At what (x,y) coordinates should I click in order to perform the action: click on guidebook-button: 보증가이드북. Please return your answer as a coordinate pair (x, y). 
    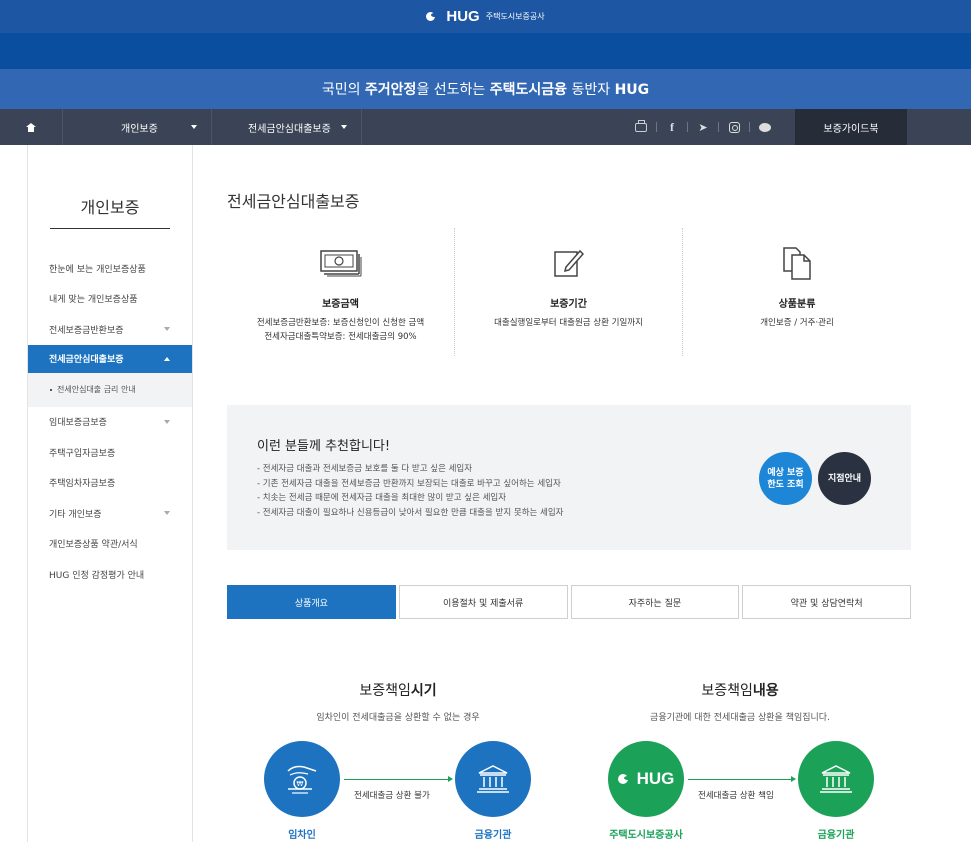
    Looking at the image, I should click on (851, 127).